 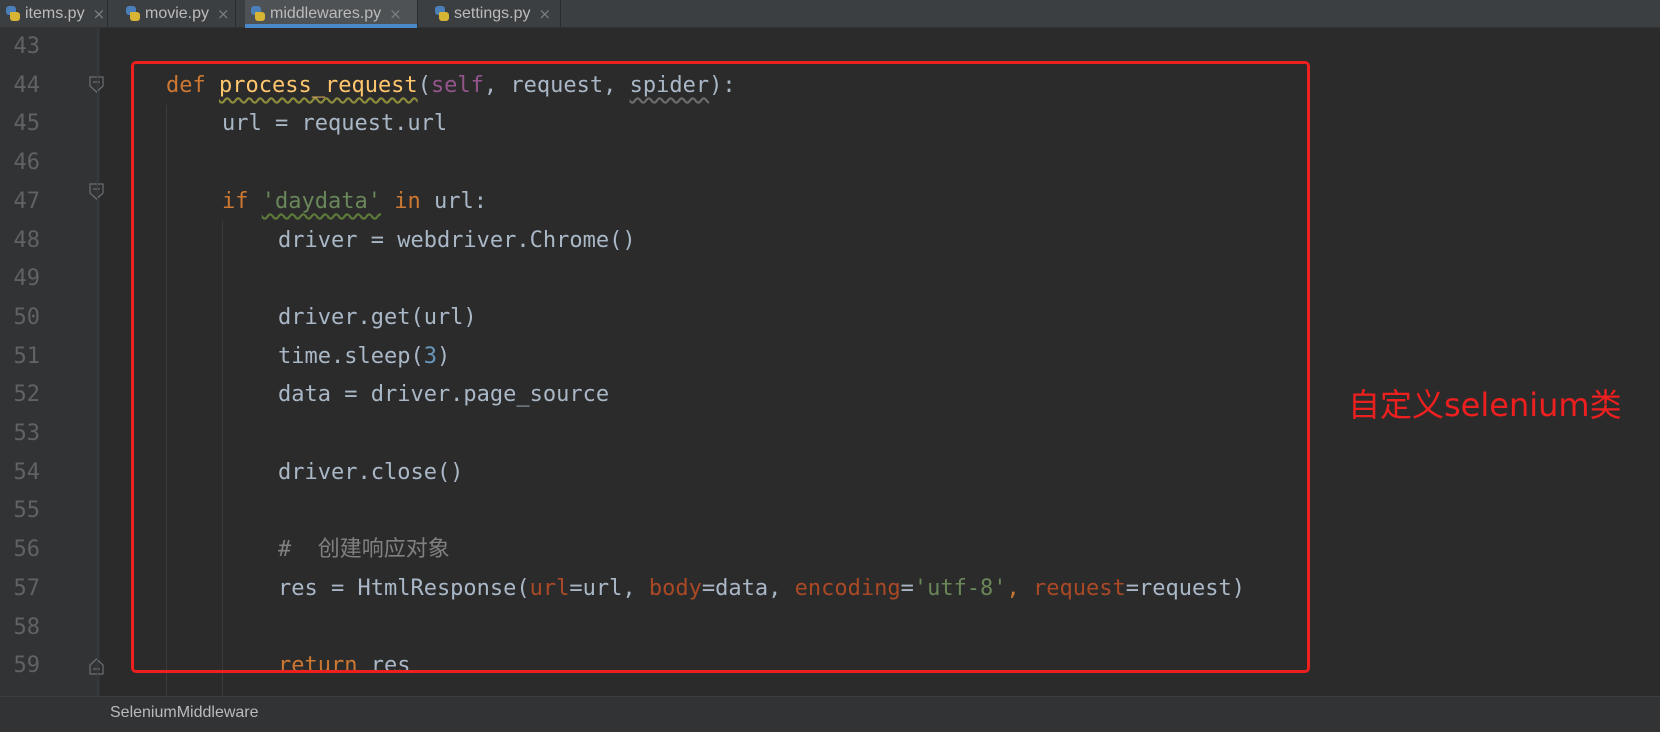 I want to click on keyword: return, so click(x=318, y=666).